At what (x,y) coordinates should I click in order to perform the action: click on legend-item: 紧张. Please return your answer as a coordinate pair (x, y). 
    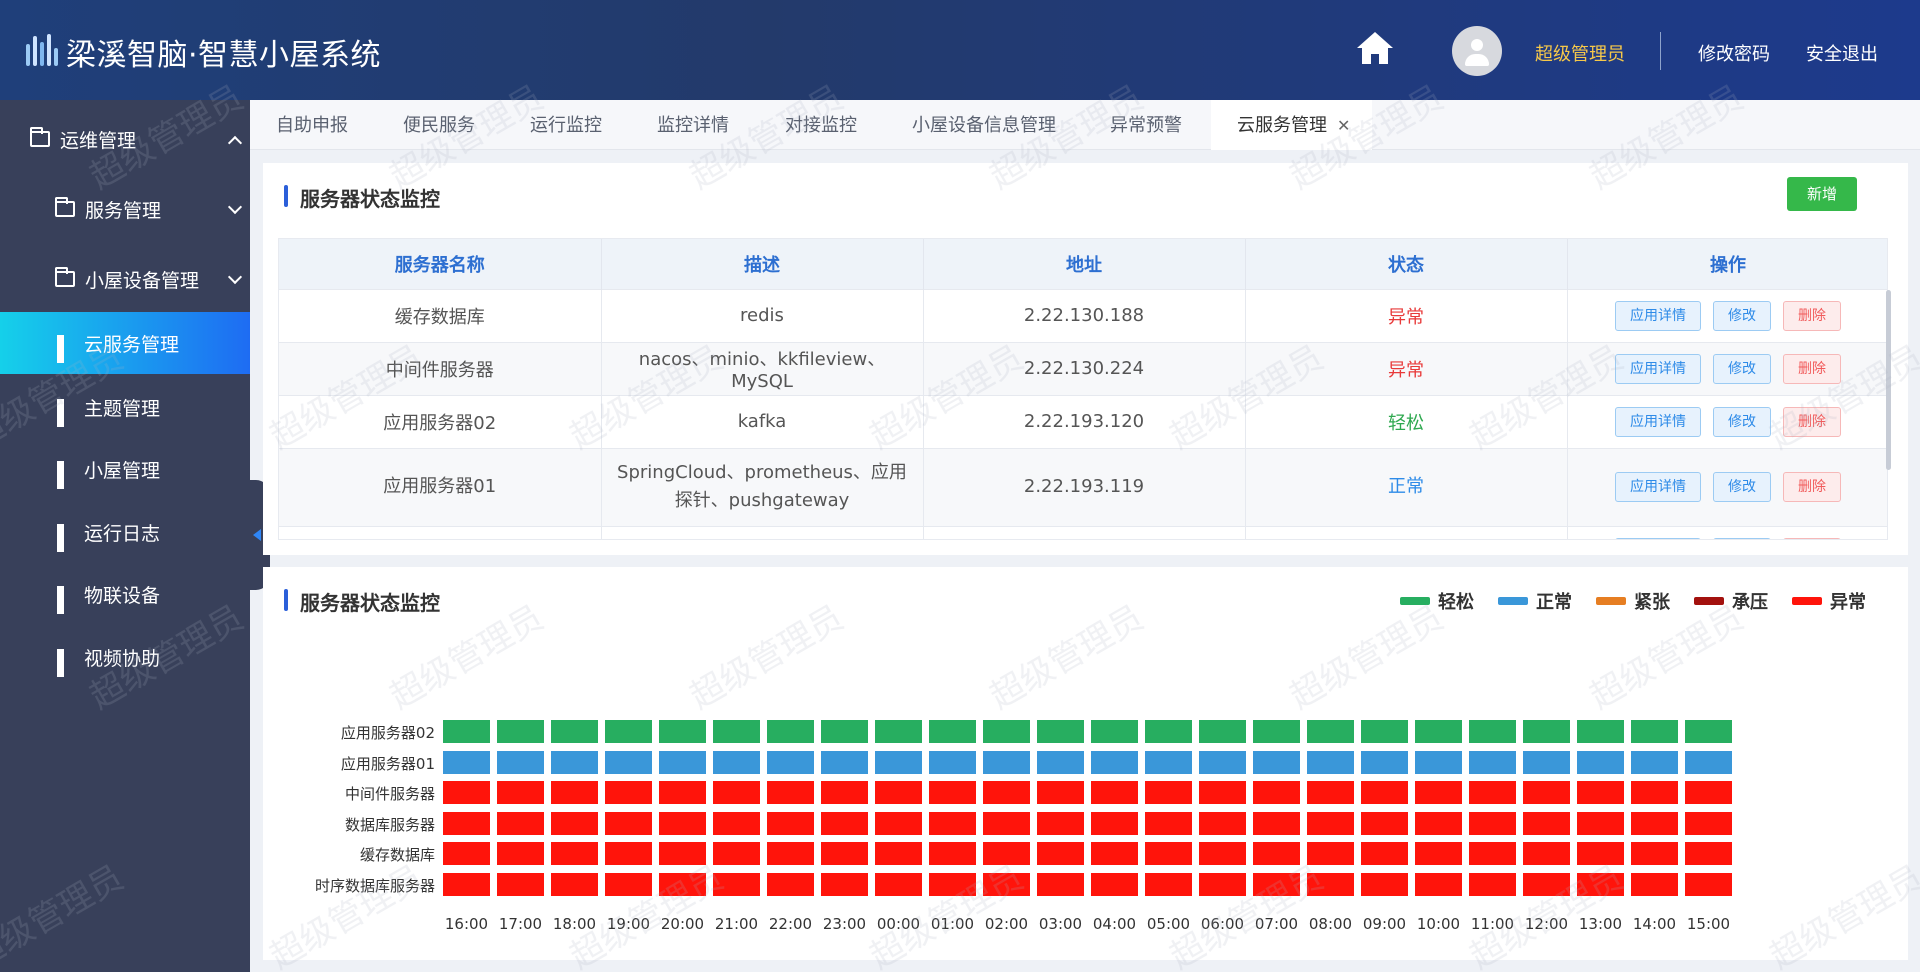
    Looking at the image, I should click on (1633, 601).